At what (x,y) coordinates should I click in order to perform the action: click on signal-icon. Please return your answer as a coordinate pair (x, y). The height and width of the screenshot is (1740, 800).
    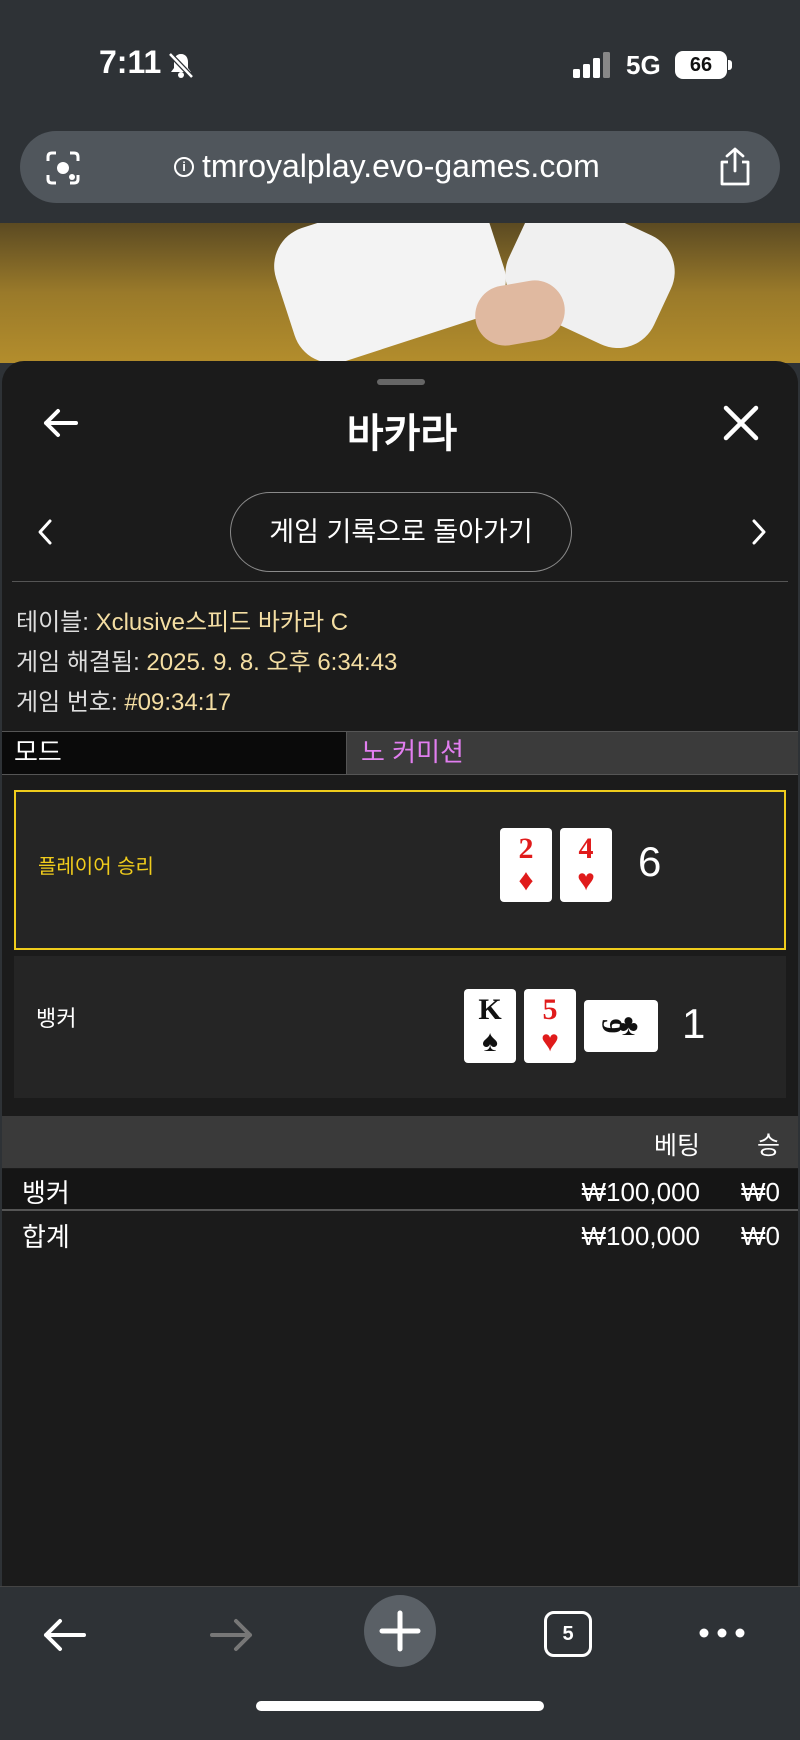
    Looking at the image, I should click on (591, 65).